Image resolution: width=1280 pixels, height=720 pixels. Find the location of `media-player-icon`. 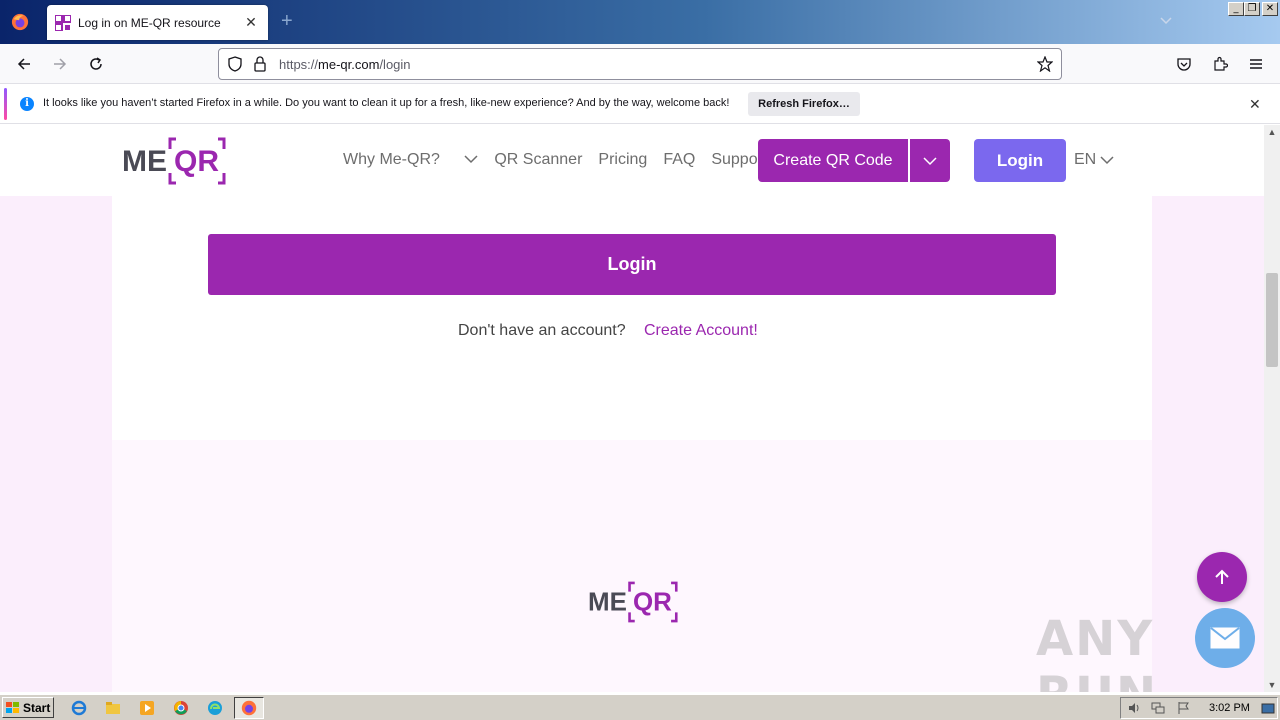

media-player-icon is located at coordinates (147, 708).